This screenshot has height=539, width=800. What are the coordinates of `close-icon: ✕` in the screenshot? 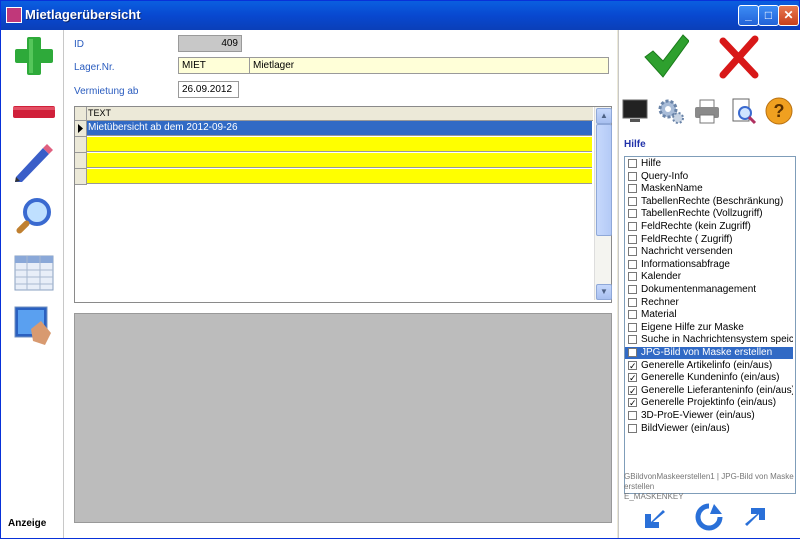 It's located at (788, 15).